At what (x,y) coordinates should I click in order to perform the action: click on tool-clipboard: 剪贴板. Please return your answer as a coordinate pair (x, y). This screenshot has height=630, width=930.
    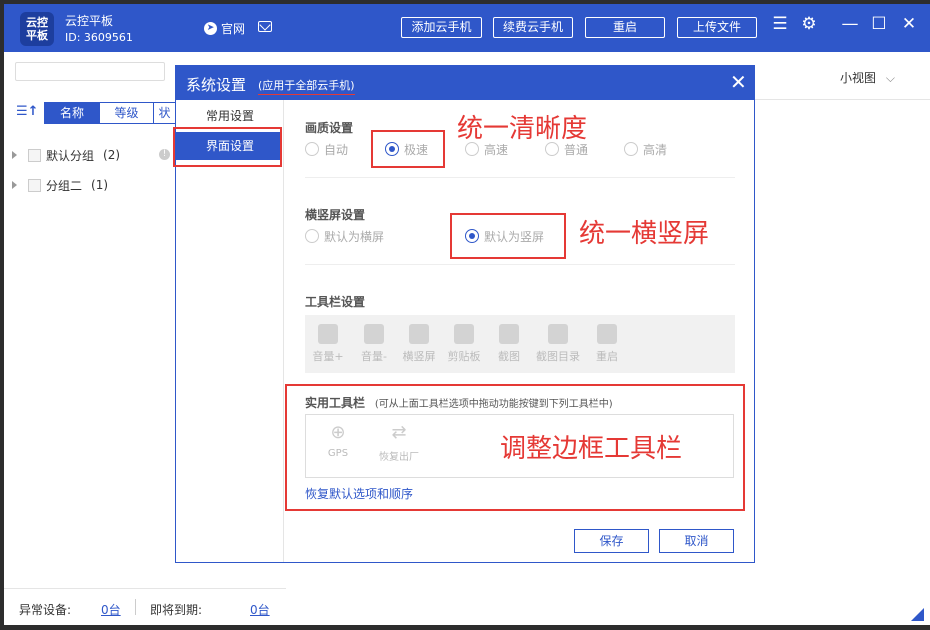
    Looking at the image, I should click on (464, 344).